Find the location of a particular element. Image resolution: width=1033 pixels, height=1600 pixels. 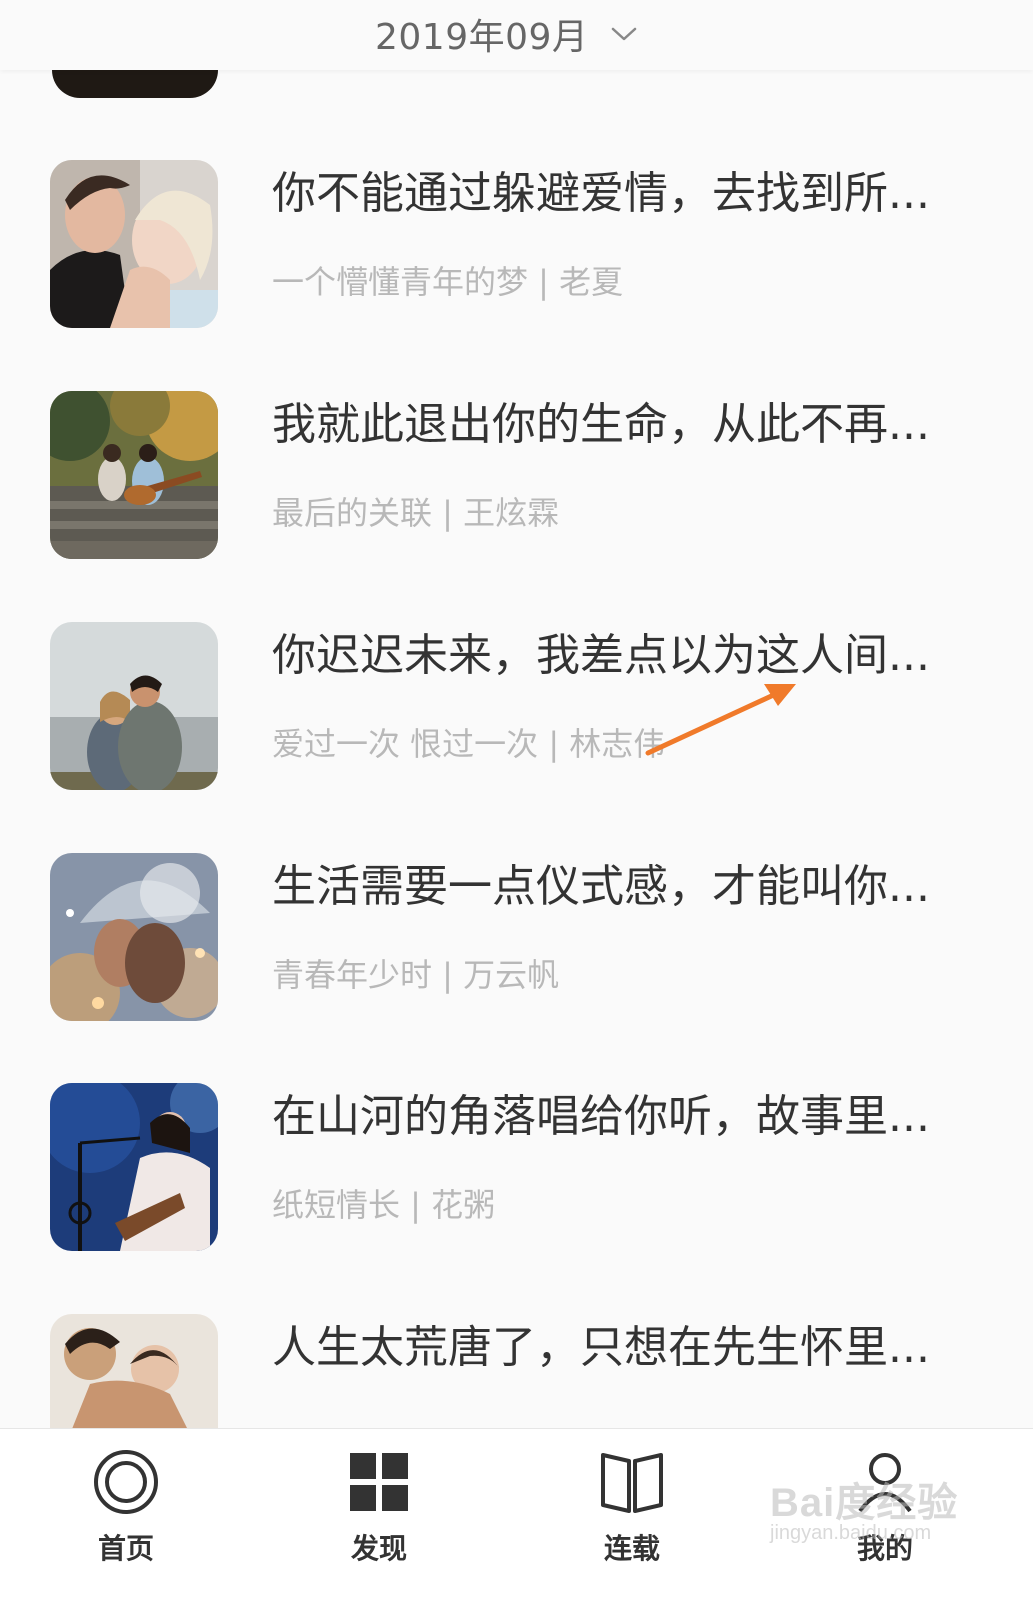

tab-home: 首页 is located at coordinates (126, 1514).